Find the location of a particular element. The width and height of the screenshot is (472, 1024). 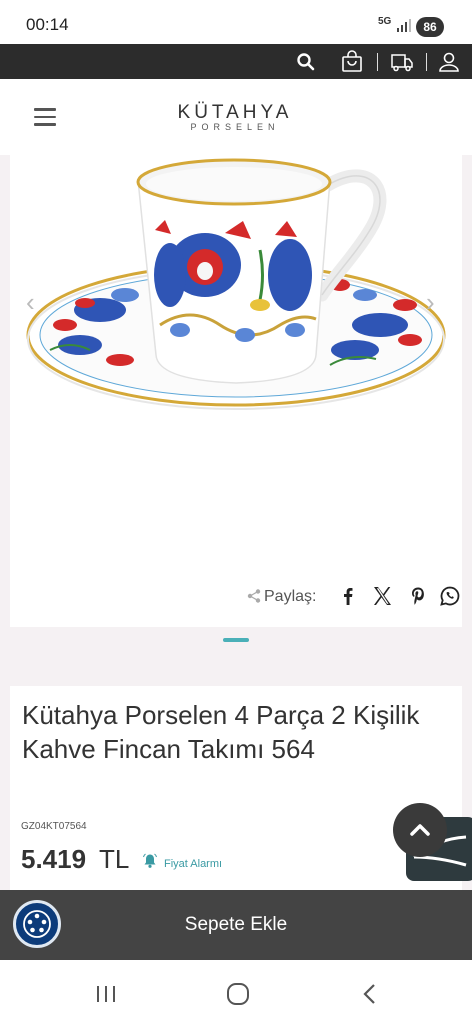

product-price: 5.419 is located at coordinates (54, 859).